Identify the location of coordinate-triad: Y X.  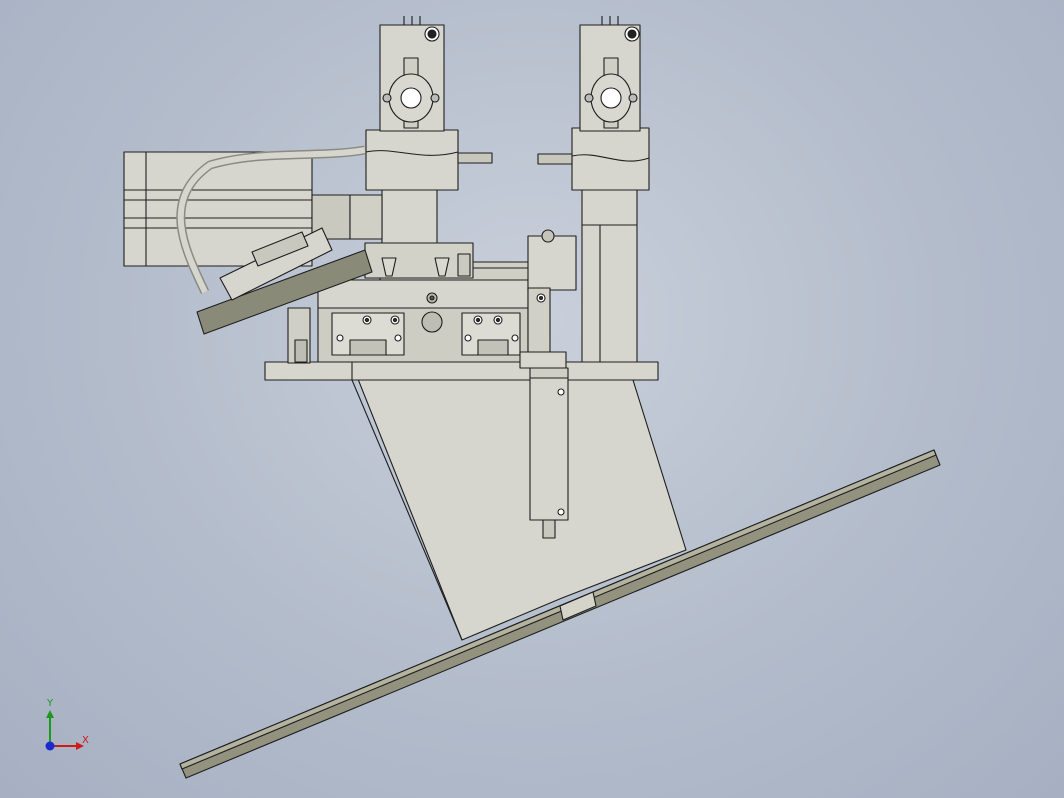
(68, 728).